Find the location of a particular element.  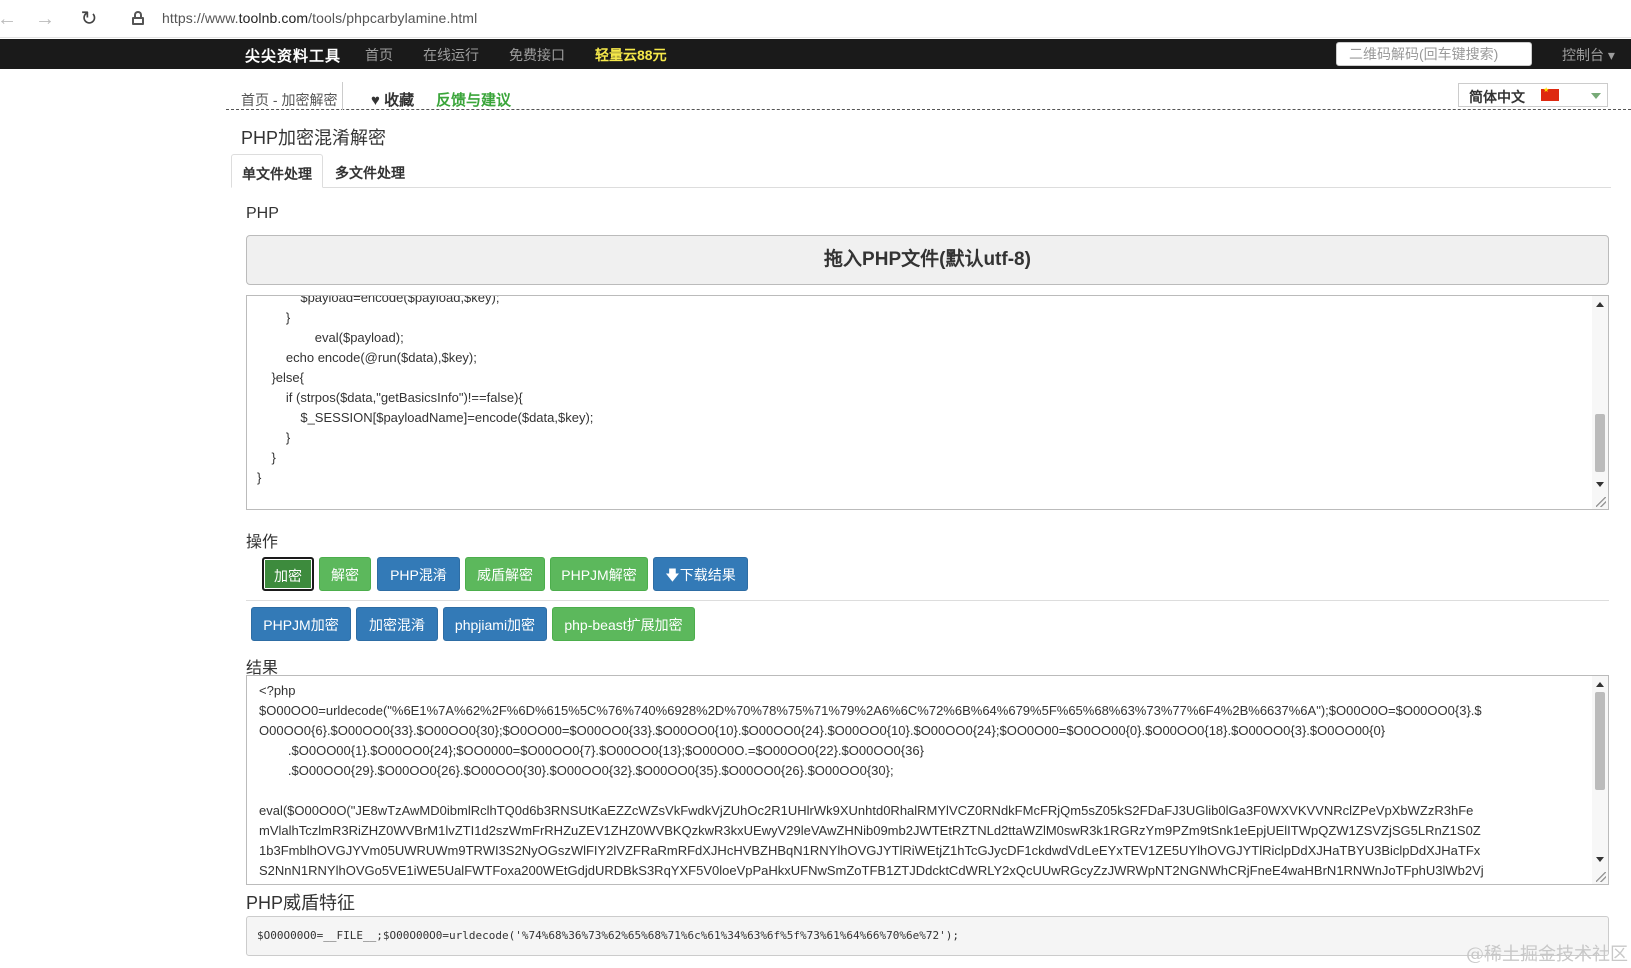

result-scroll-thumb is located at coordinates (1600, 741).